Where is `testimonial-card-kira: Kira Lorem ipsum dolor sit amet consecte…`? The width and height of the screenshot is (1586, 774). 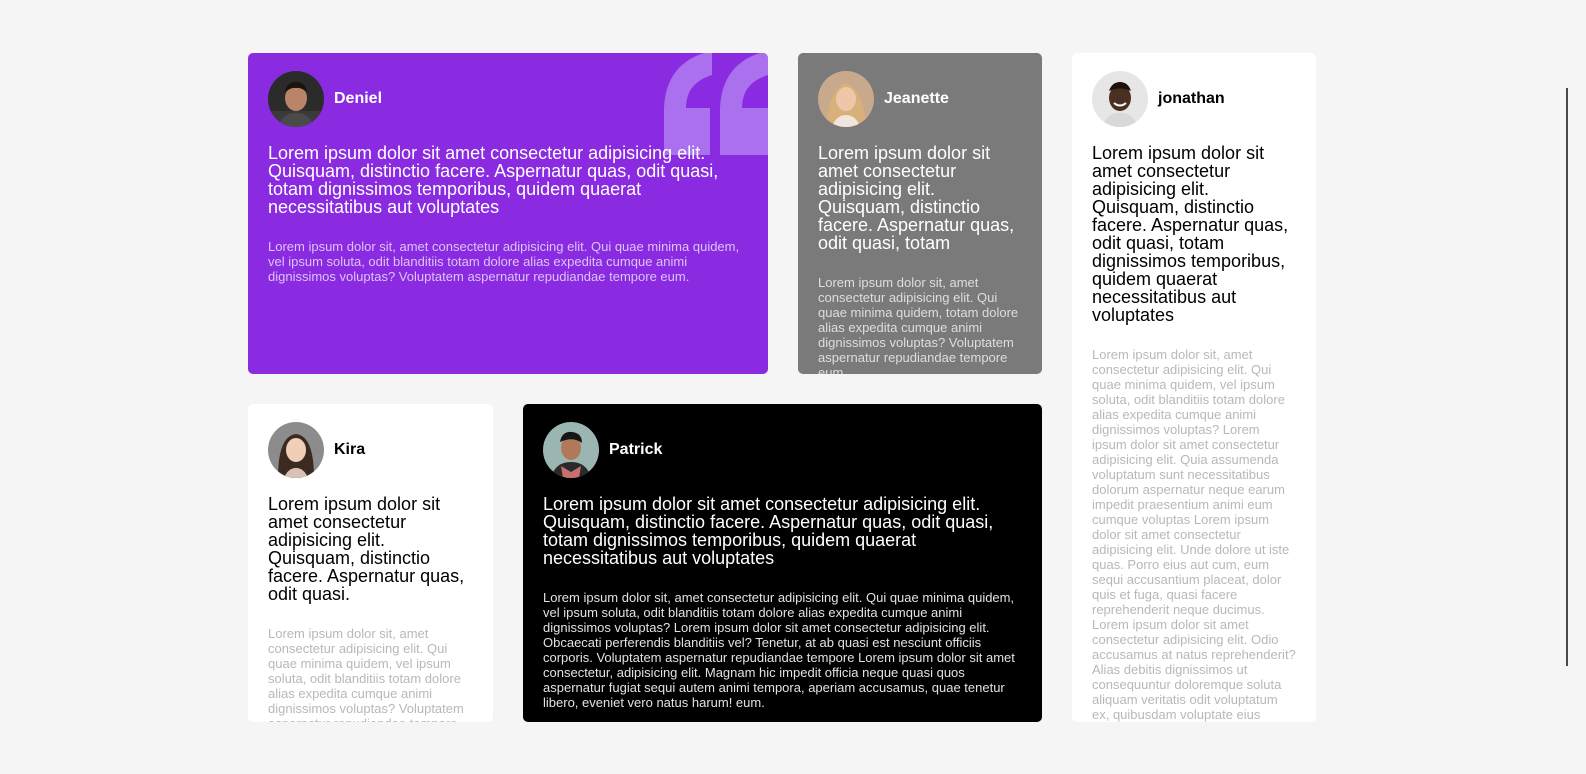
testimonial-card-kira: Kira Lorem ipsum dolor sit amet consecte… is located at coordinates (370, 563).